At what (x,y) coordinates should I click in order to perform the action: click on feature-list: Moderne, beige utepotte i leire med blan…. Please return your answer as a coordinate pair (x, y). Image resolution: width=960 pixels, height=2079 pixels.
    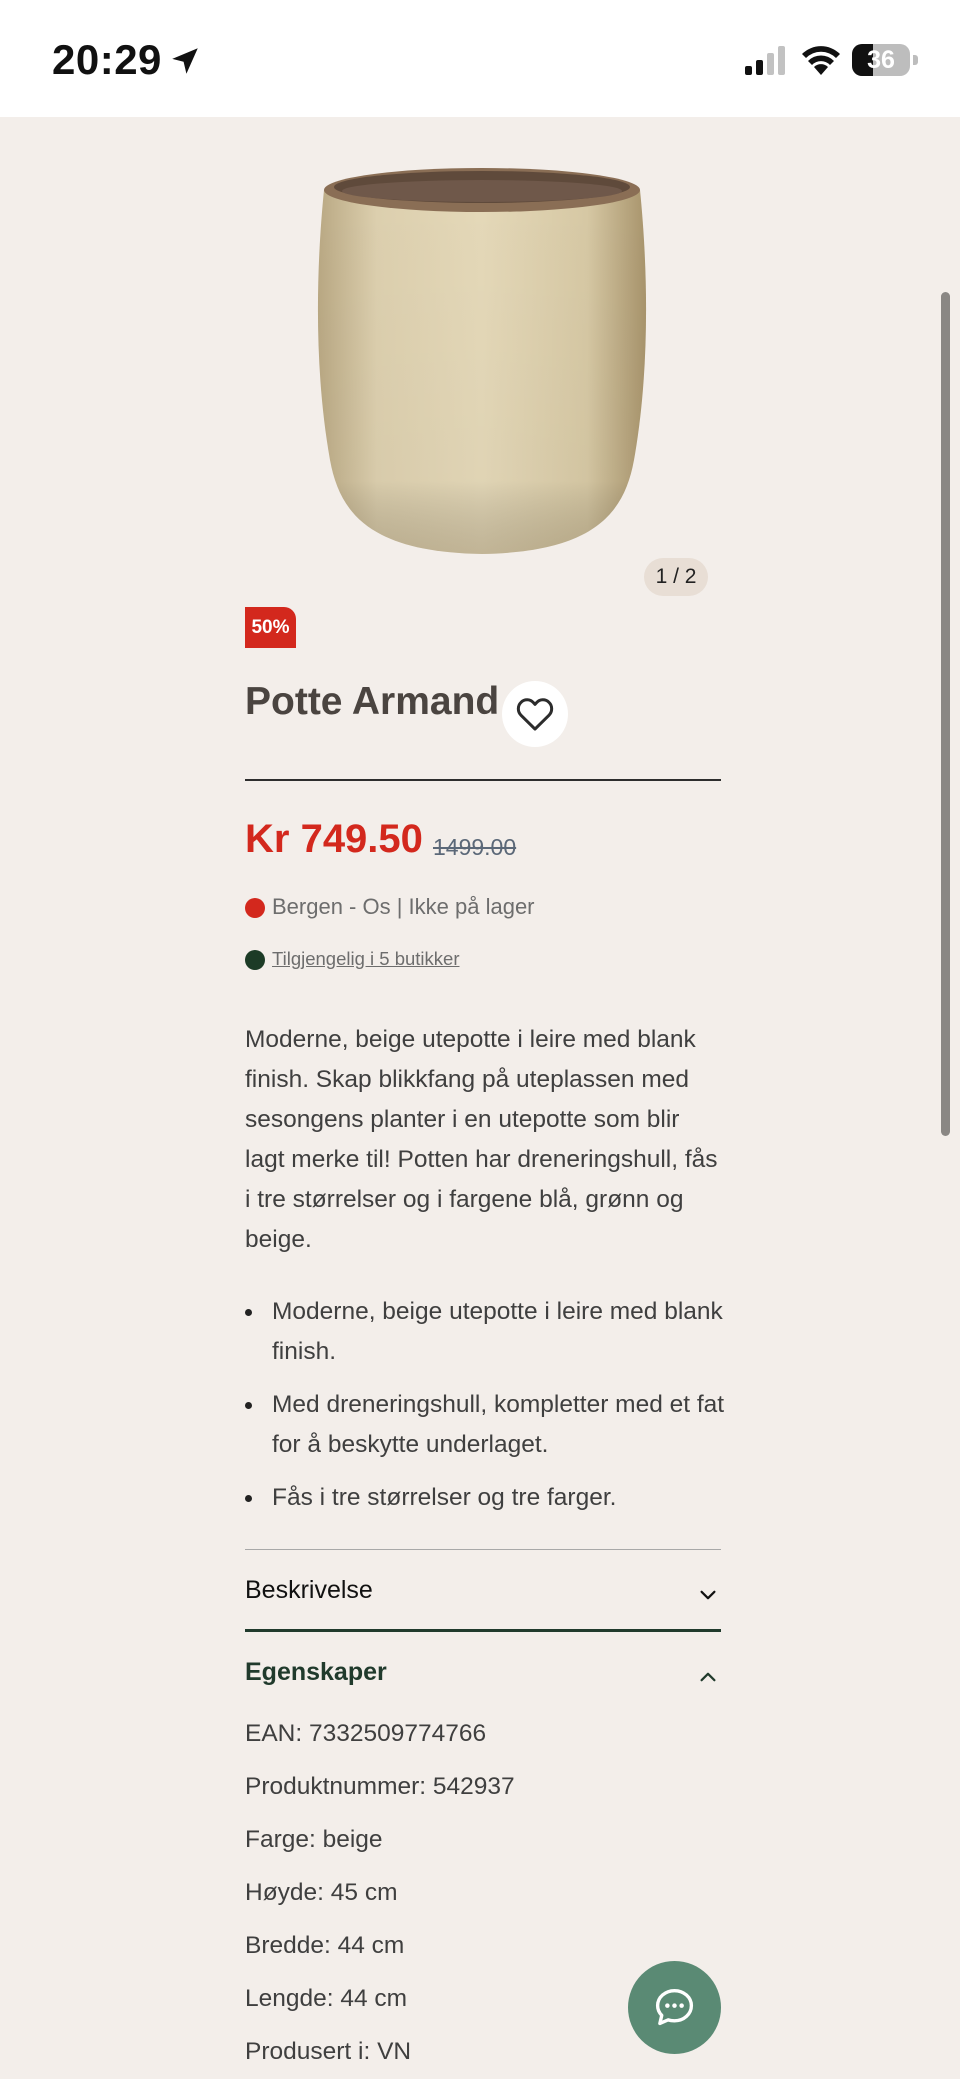
    Looking at the image, I should click on (485, 1411).